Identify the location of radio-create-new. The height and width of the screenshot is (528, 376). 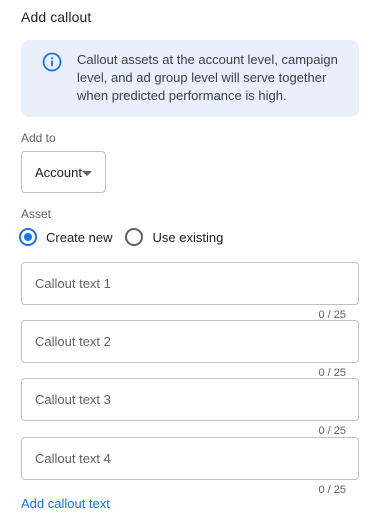
(28, 237).